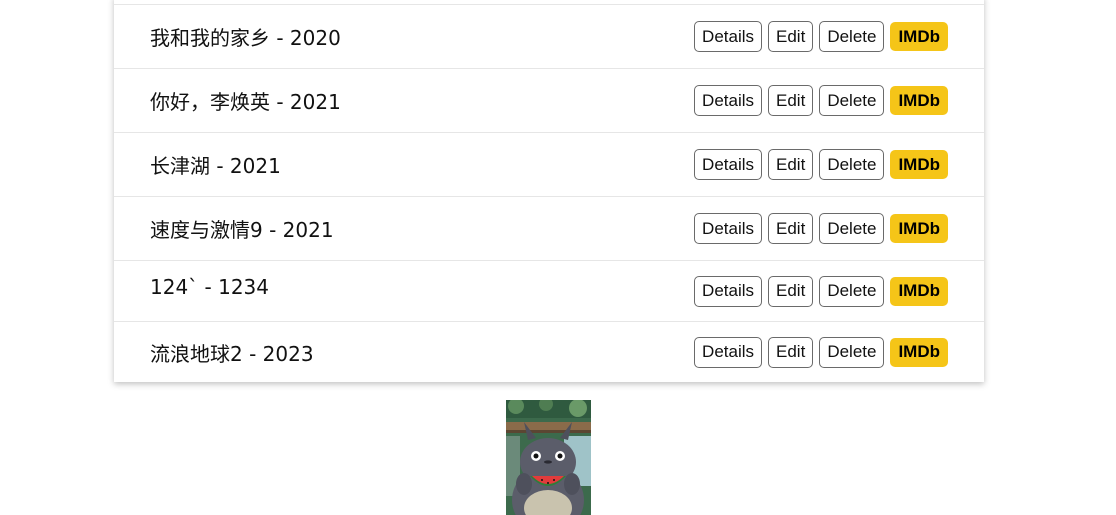  Describe the element at coordinates (549, 351) in the screenshot. I see `list-item: 流浪地球2 - 2023 Details Edit Delete IMDb` at that location.